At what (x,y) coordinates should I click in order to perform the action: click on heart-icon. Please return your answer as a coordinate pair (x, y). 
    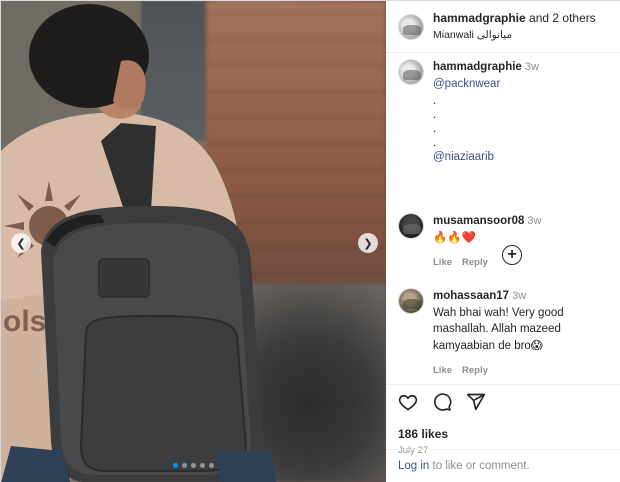
    Looking at the image, I should click on (408, 402).